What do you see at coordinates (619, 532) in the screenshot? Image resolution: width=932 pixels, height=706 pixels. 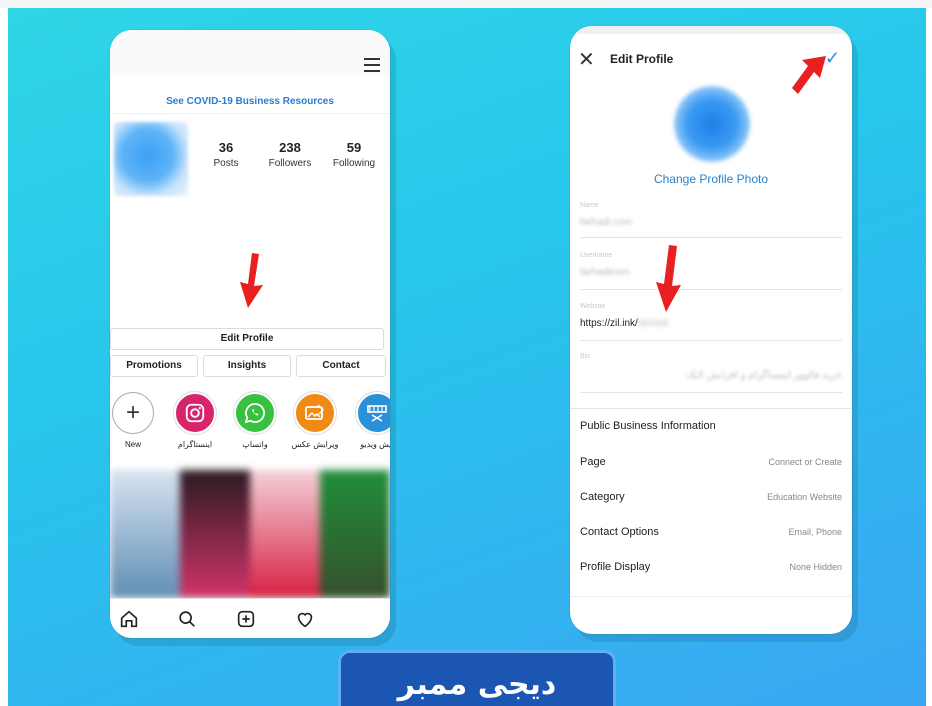 I see `row-label: Contact Options` at bounding box center [619, 532].